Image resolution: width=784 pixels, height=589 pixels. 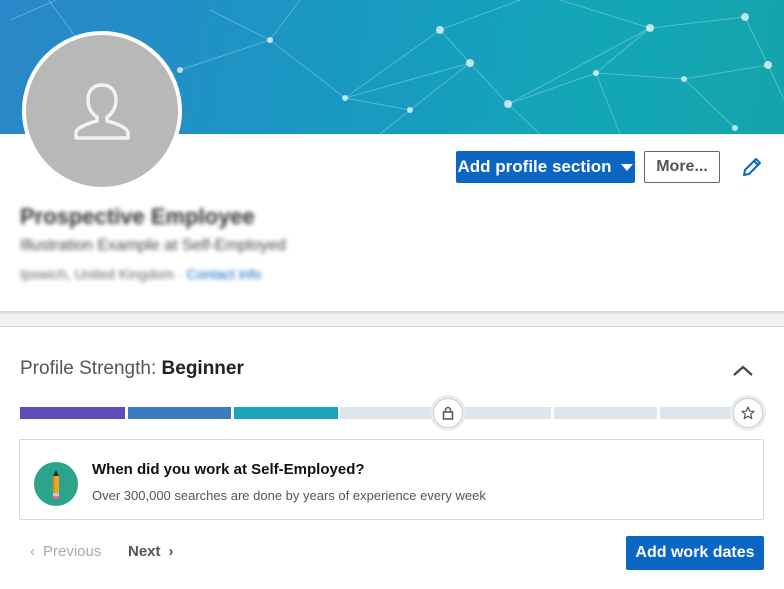 I want to click on add-profile-section-label: Add profile section, so click(x=534, y=166).